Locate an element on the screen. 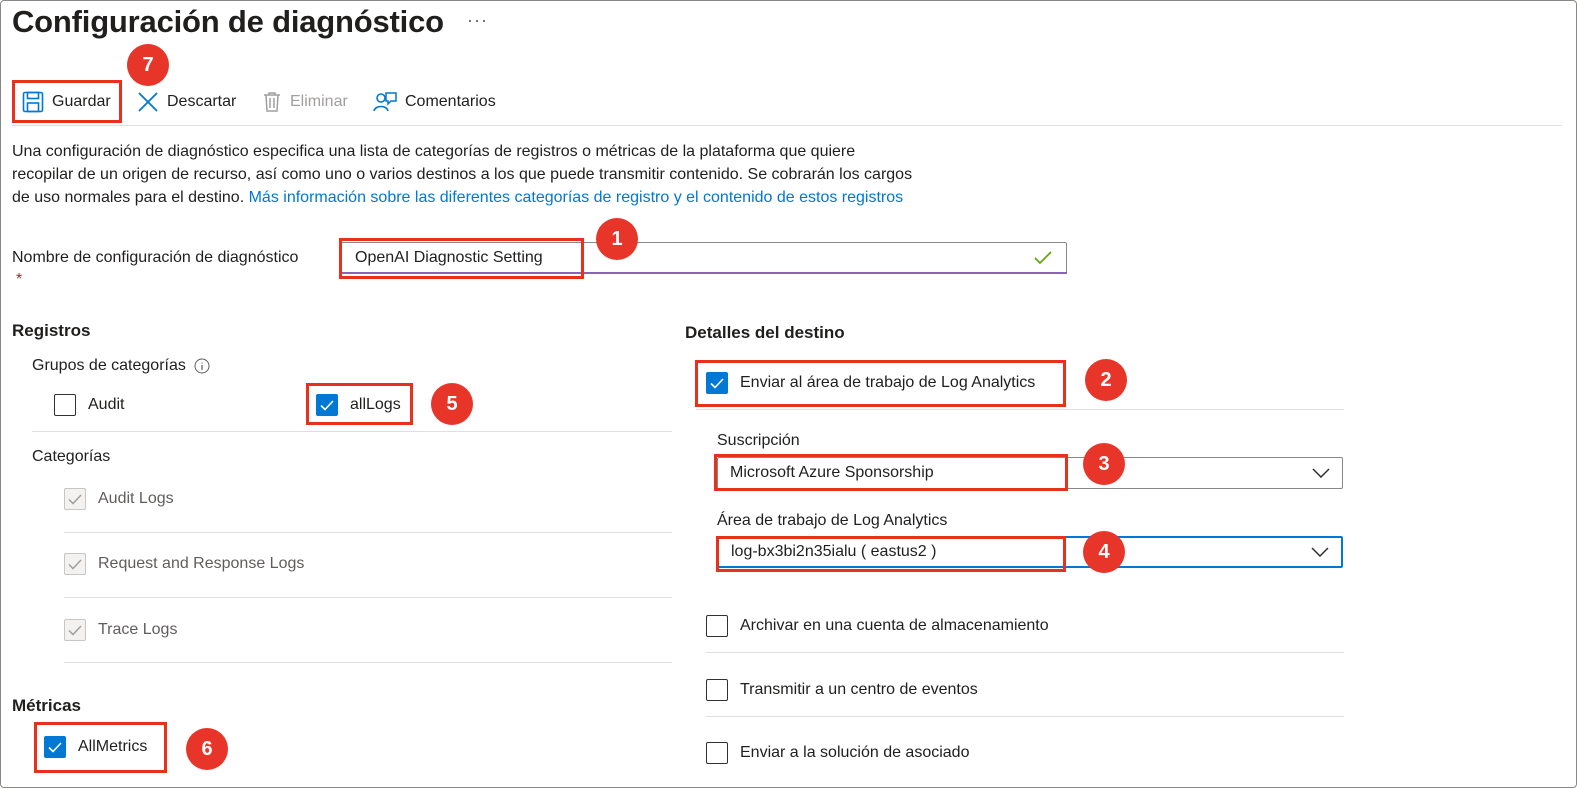  partner-solution-option: Enviar a la solución de asociado is located at coordinates (837, 753).